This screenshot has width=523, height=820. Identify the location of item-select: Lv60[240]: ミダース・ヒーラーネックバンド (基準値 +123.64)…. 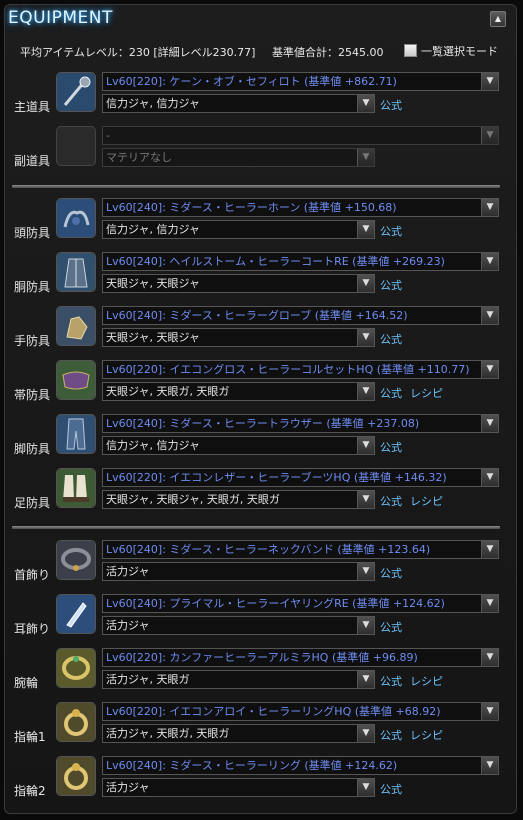
(300, 549).